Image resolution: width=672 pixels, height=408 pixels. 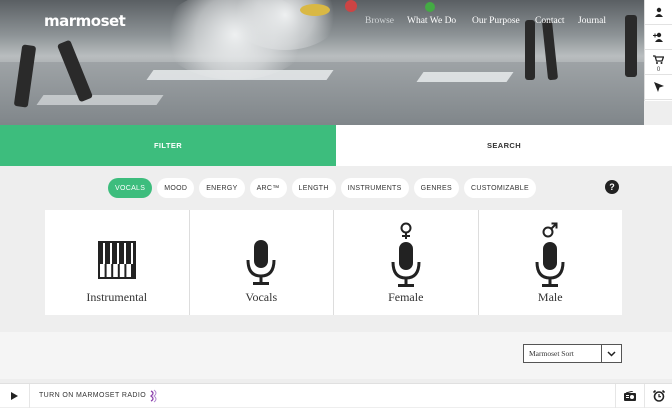 I want to click on radio-button, so click(x=629, y=396).